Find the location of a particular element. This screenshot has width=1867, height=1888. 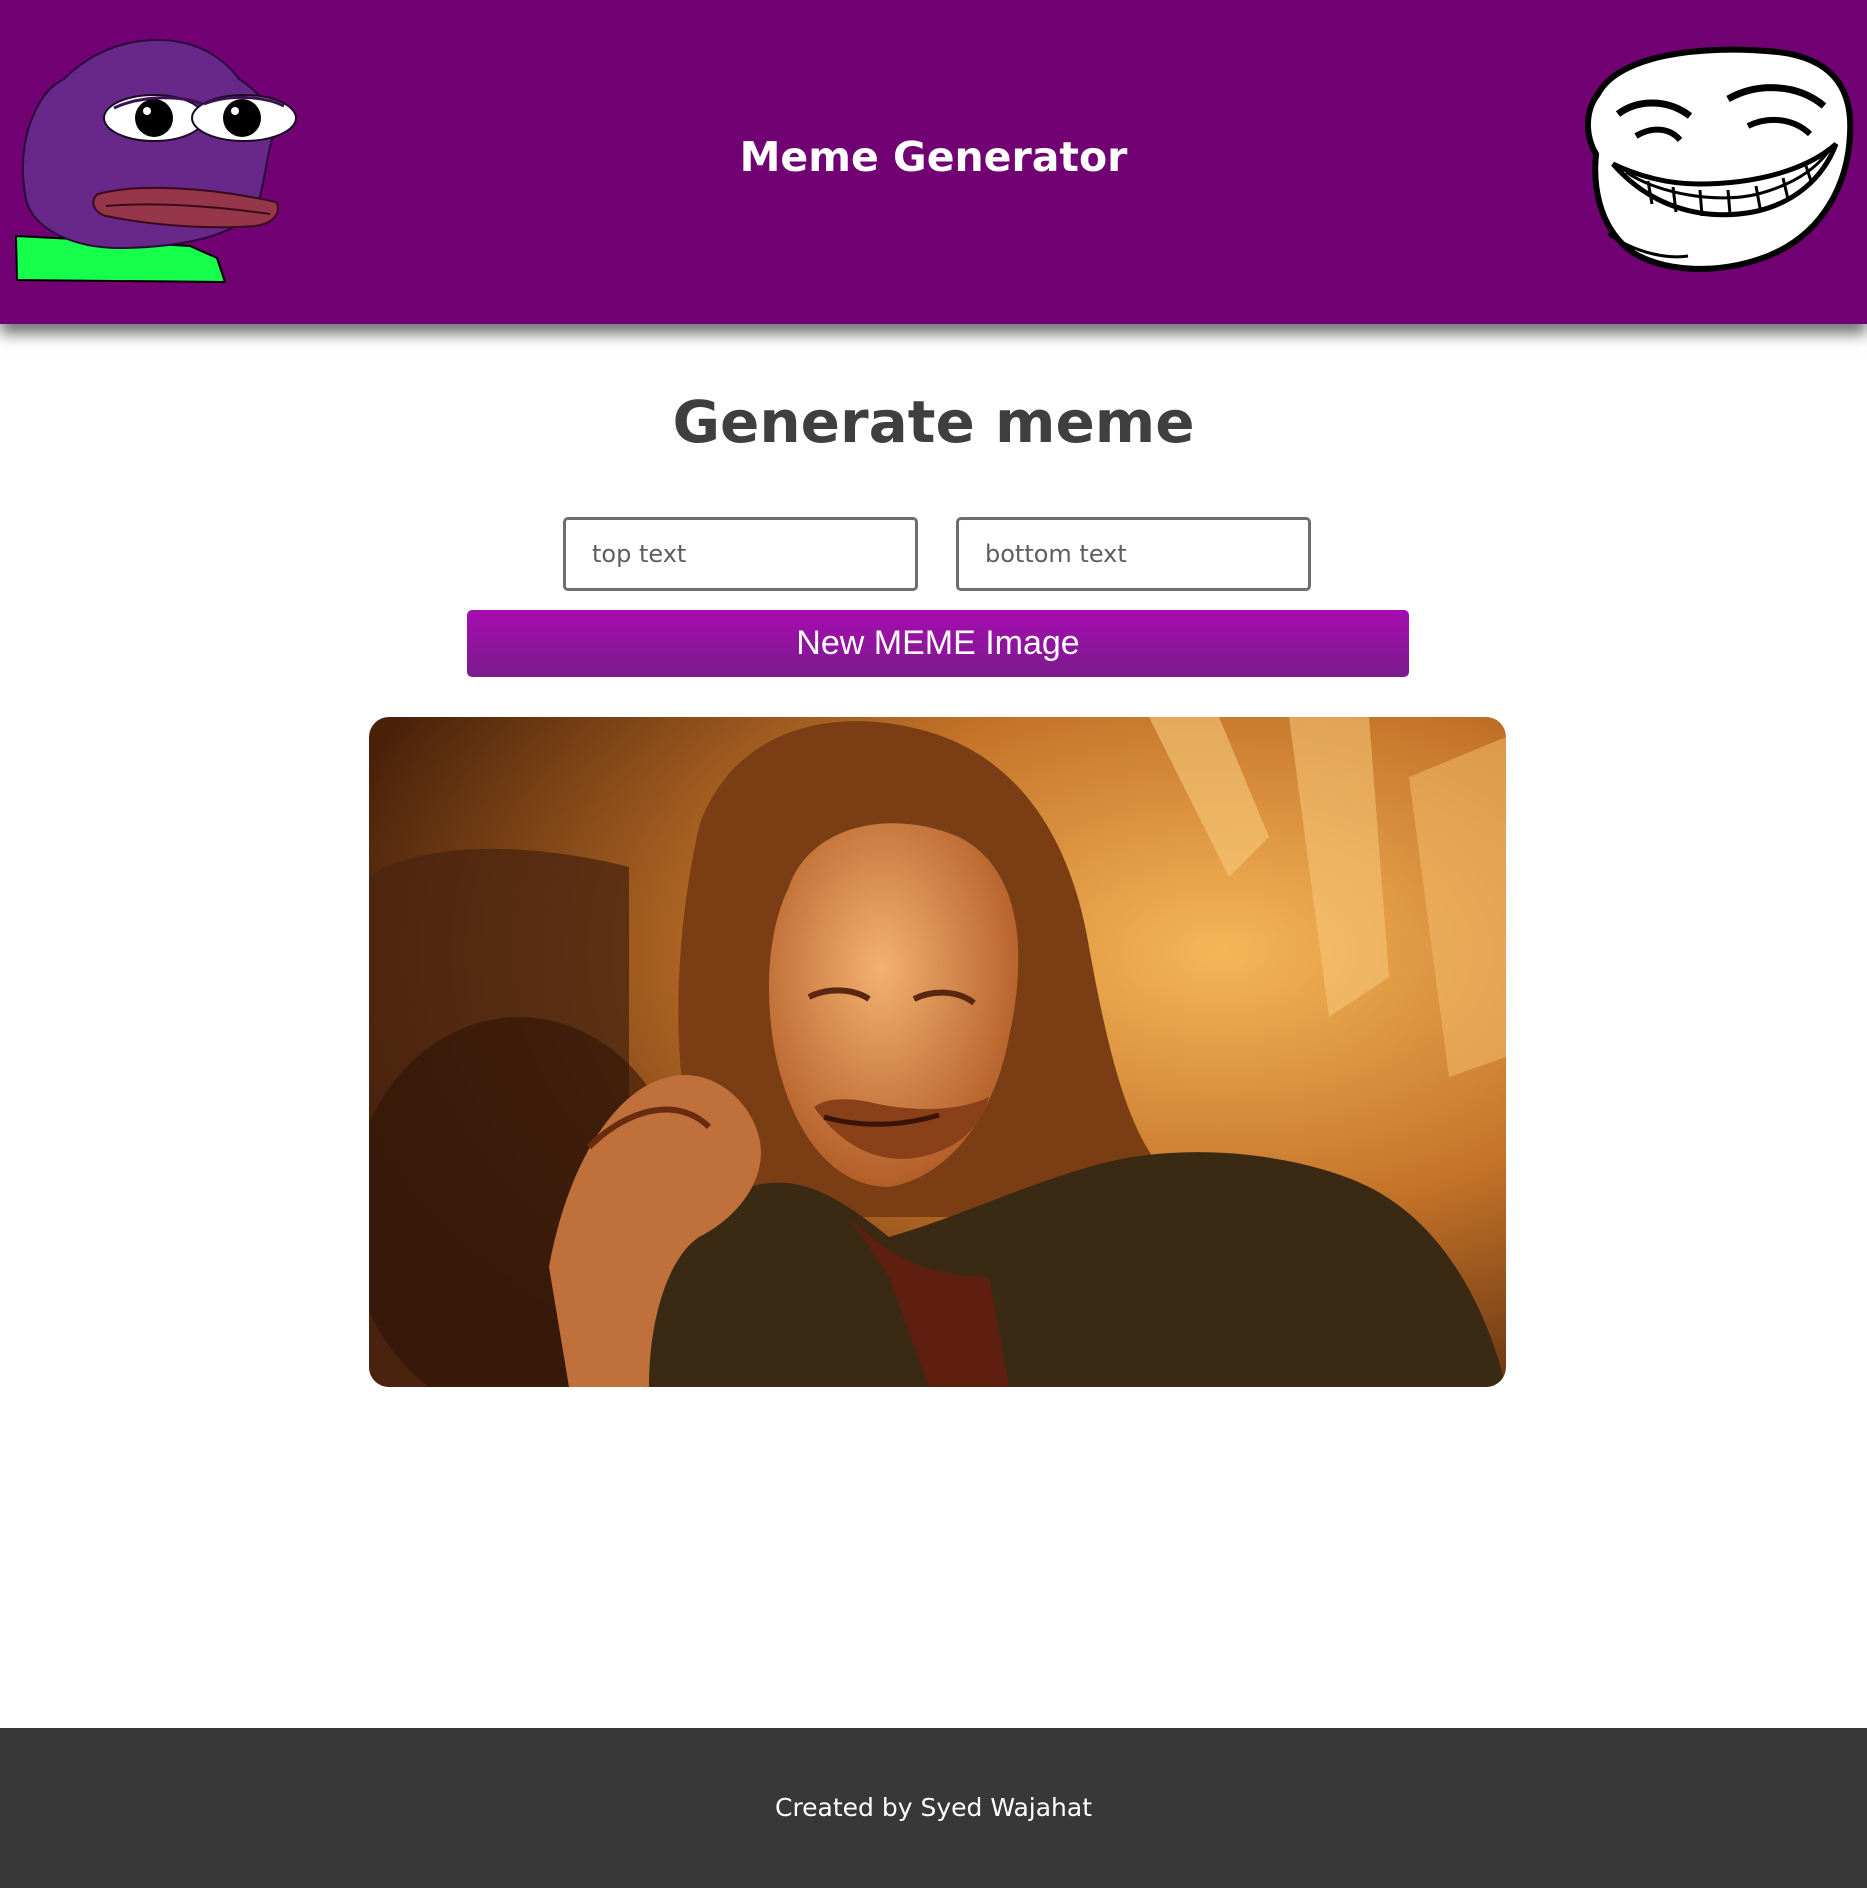

top-text-input is located at coordinates (740, 554).